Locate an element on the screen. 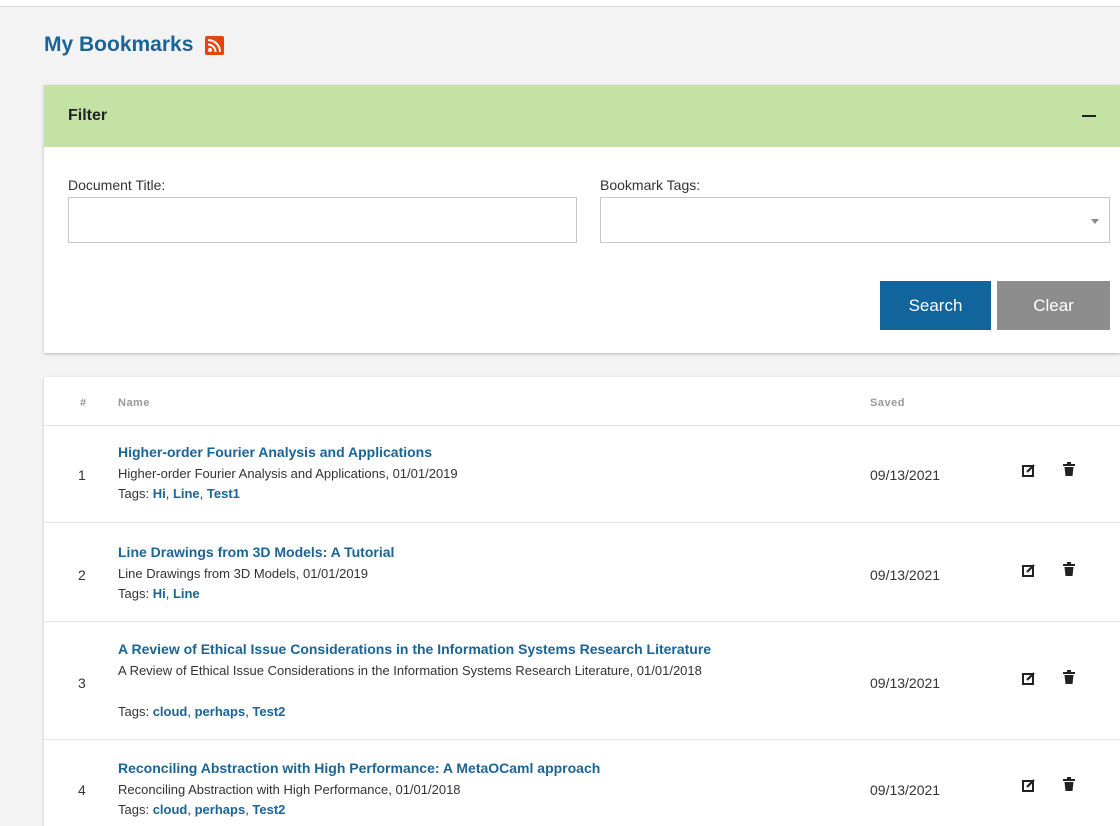 This screenshot has width=1120, height=826. filter-title: Filter is located at coordinates (88, 115).